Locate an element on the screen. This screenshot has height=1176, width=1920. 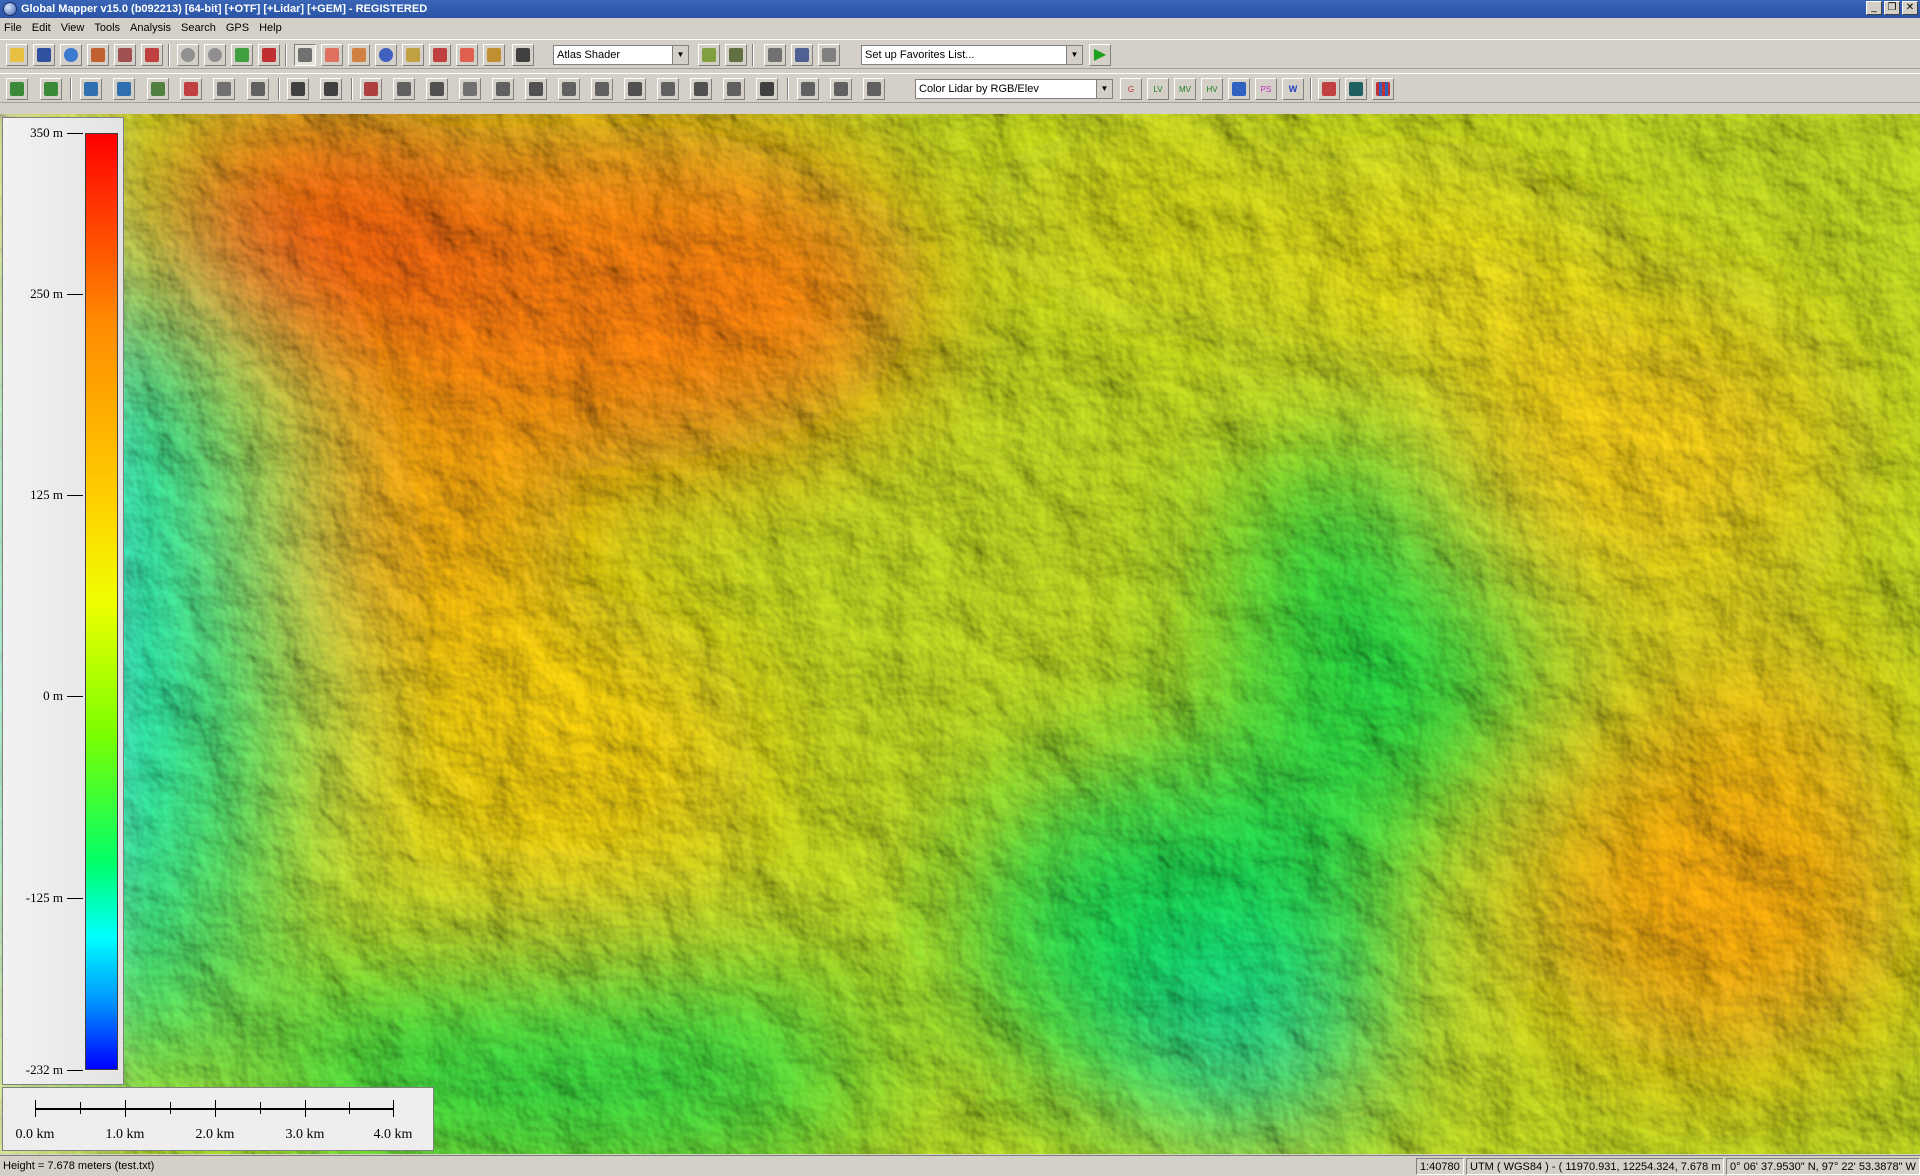
terrain-icon is located at coordinates (158, 89).